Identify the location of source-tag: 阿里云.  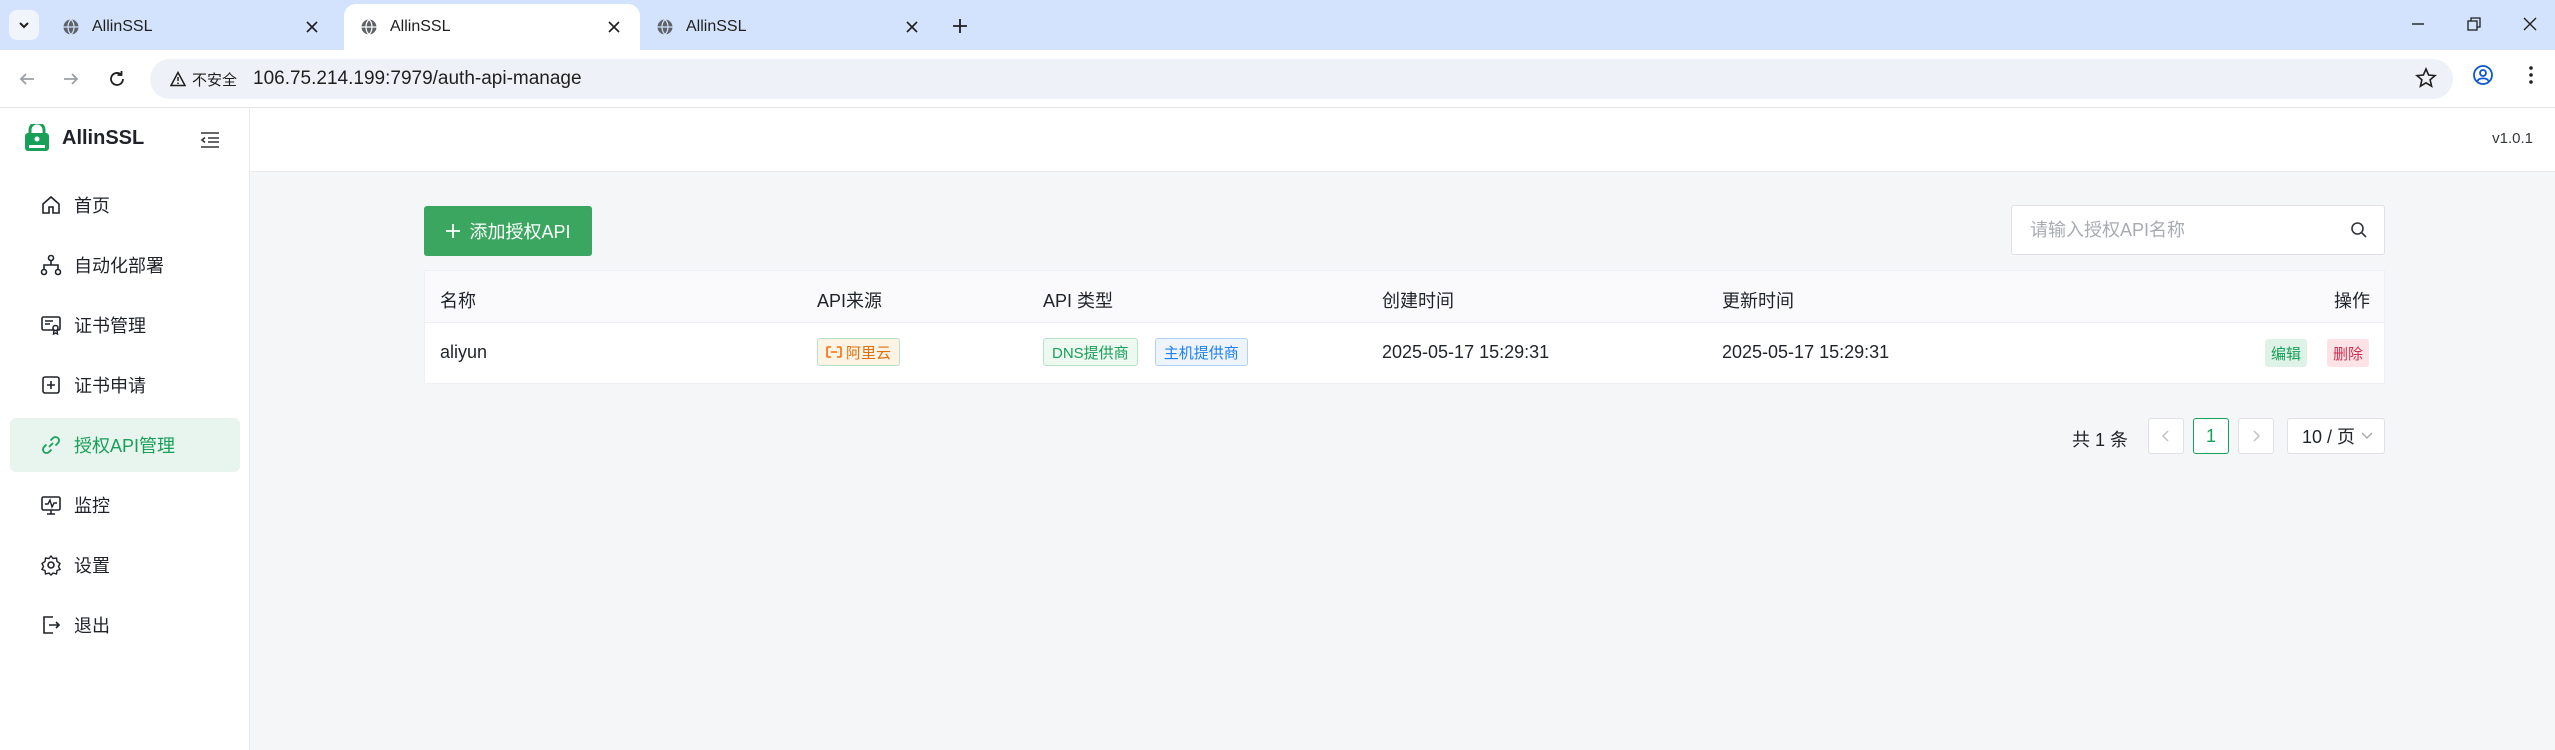
(859, 352).